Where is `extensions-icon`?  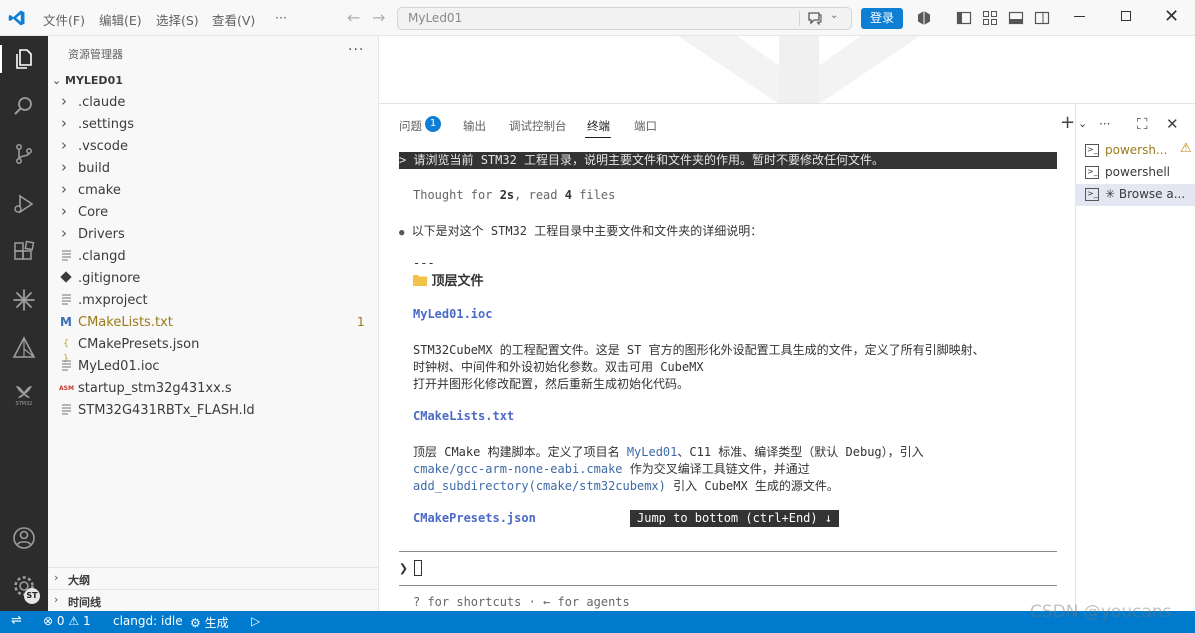
extensions-icon is located at coordinates (24, 252).